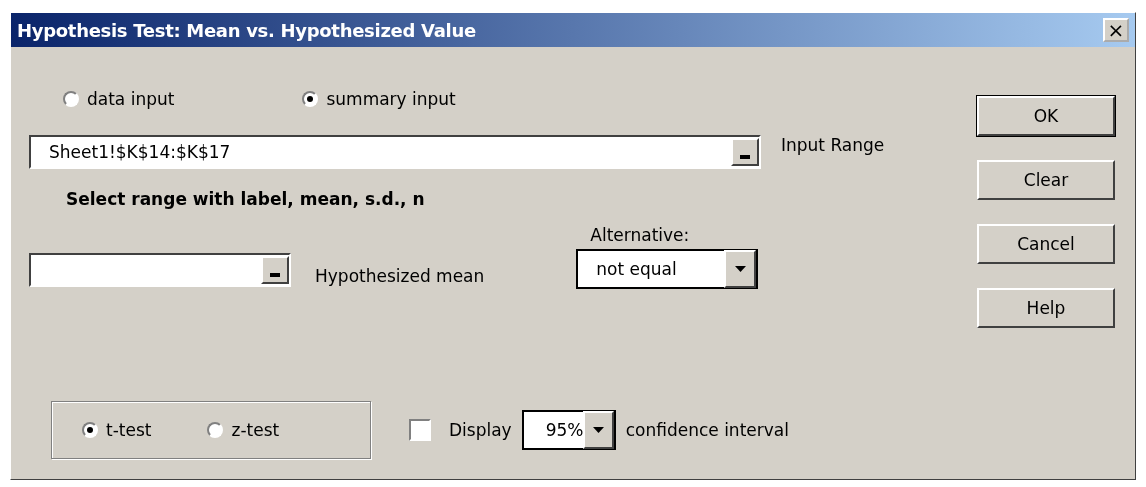 This screenshot has width=1146, height=487. Describe the element at coordinates (160, 270) in the screenshot. I see `hypothesized-mean-field` at that location.